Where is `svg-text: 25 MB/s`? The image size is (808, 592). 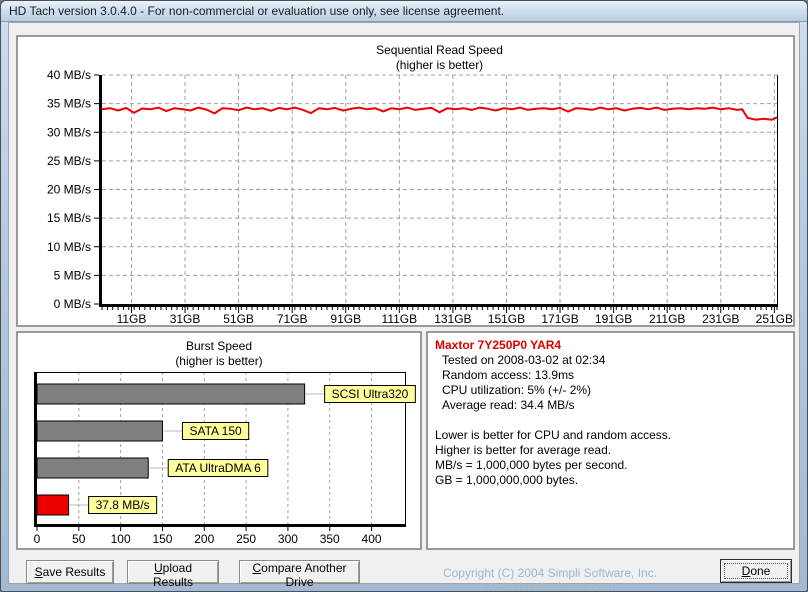 svg-text: 25 MB/s is located at coordinates (69, 161).